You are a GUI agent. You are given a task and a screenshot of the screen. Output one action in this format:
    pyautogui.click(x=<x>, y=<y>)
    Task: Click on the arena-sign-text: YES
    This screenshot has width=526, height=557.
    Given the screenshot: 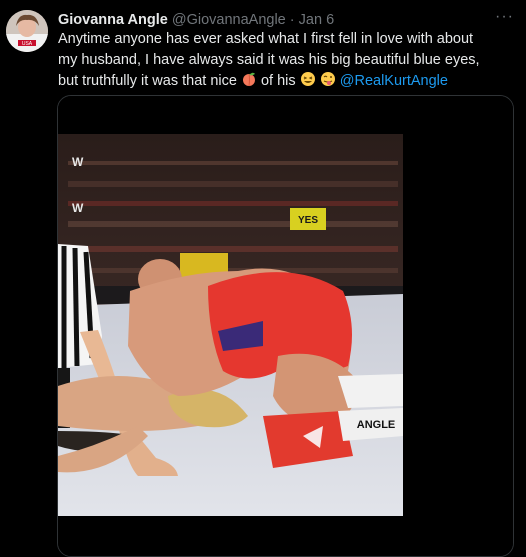 What is the action you would take?
    pyautogui.click(x=308, y=220)
    